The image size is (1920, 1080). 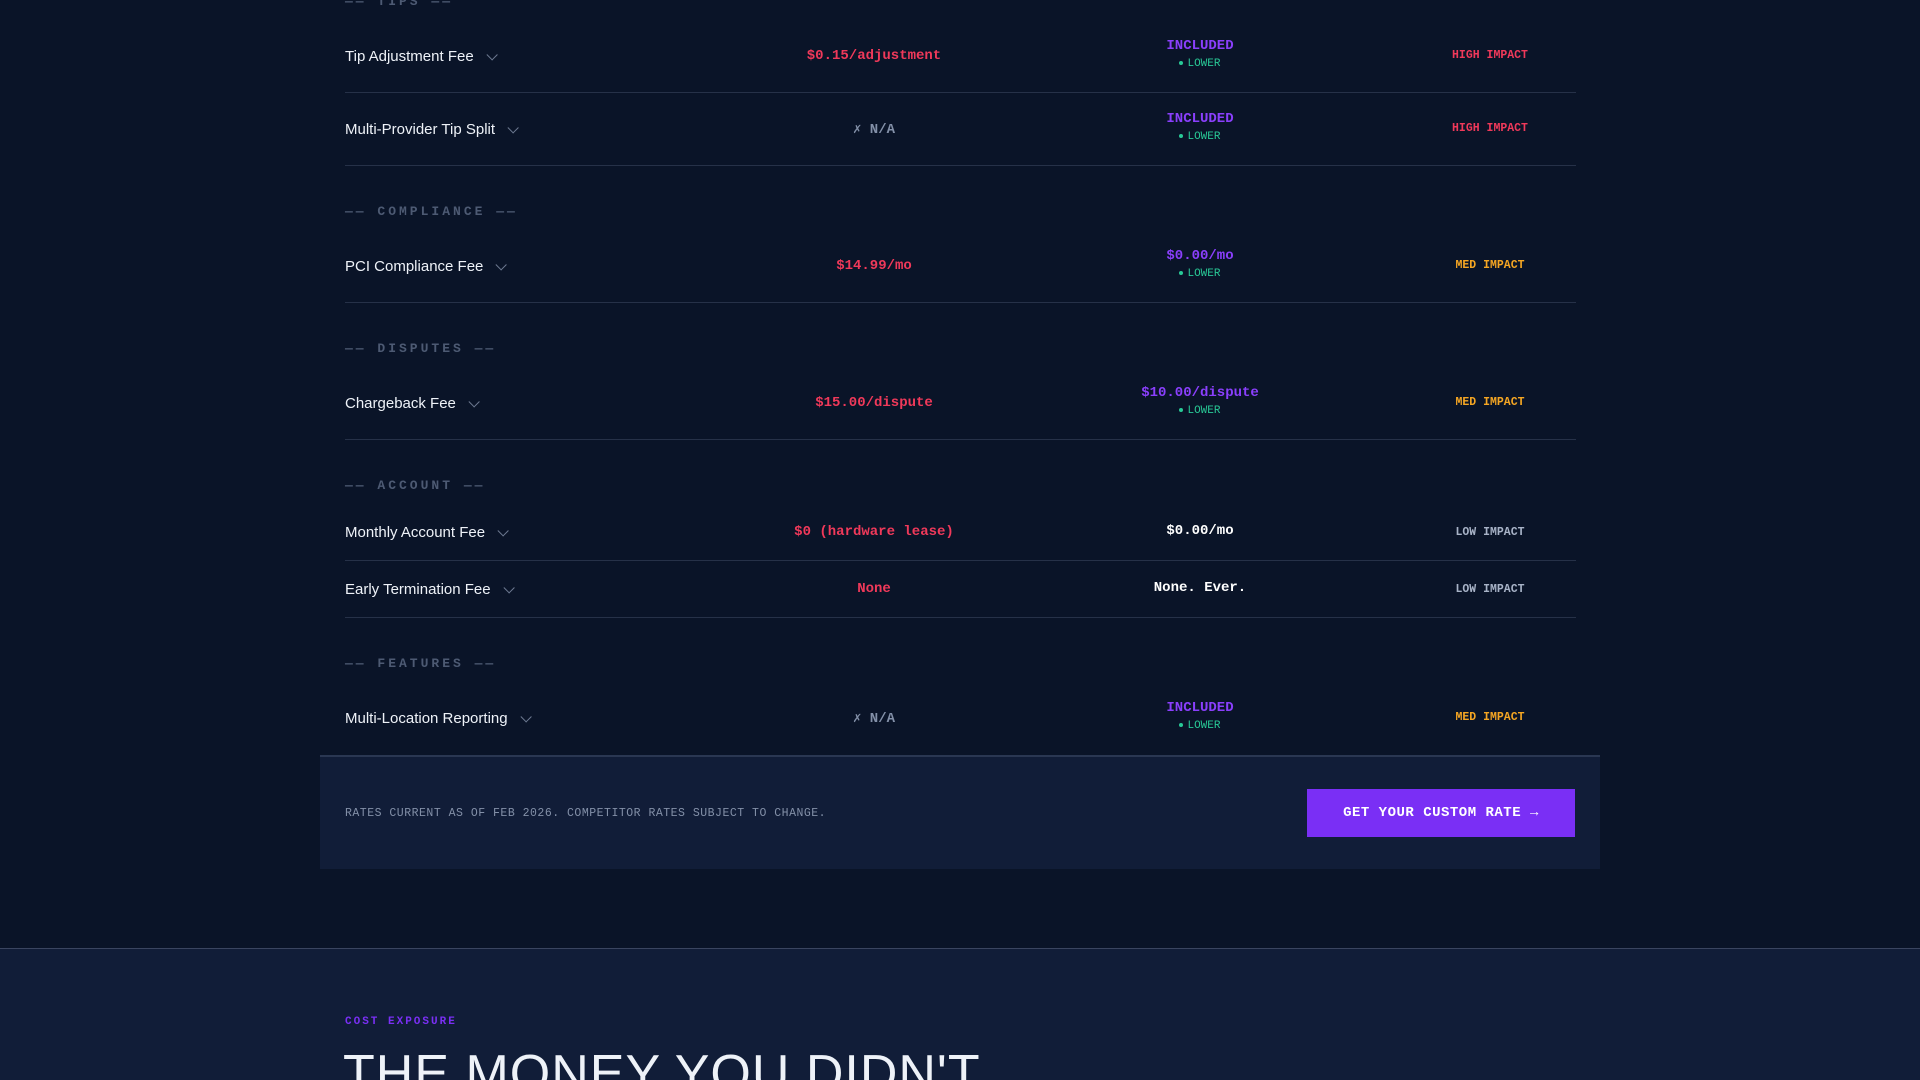 What do you see at coordinates (420, 129) in the screenshot?
I see `fee-name: Multi-Provider Tip Split` at bounding box center [420, 129].